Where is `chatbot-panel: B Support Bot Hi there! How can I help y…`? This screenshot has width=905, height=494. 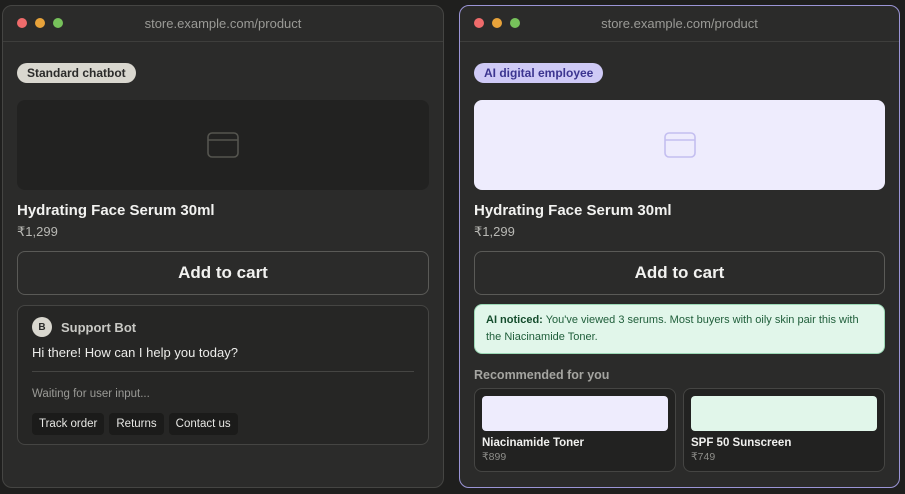 chatbot-panel: B Support Bot Hi there! How can I help y… is located at coordinates (223, 375).